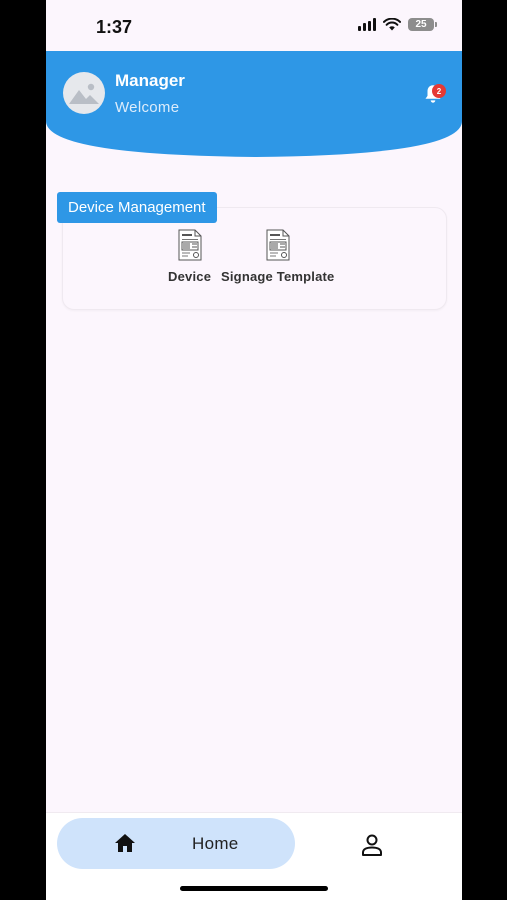 This screenshot has width=507, height=900. What do you see at coordinates (278, 276) in the screenshot?
I see `signage-template-label: Signage Template` at bounding box center [278, 276].